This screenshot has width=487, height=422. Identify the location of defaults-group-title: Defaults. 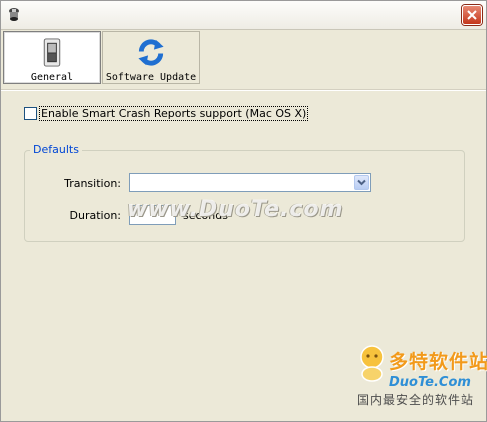
(56, 149).